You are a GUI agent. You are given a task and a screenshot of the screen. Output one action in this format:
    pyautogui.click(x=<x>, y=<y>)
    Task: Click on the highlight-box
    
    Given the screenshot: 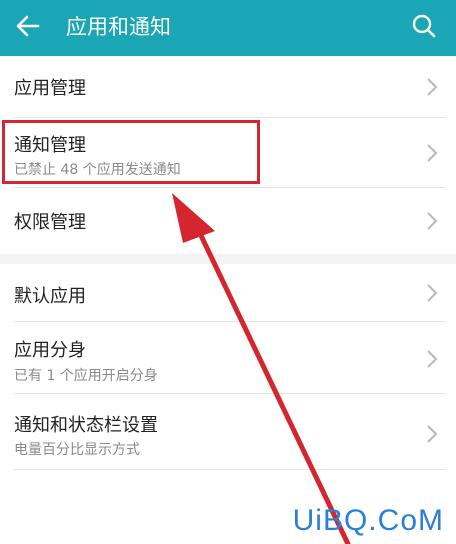 What is the action you would take?
    pyautogui.click(x=131, y=152)
    